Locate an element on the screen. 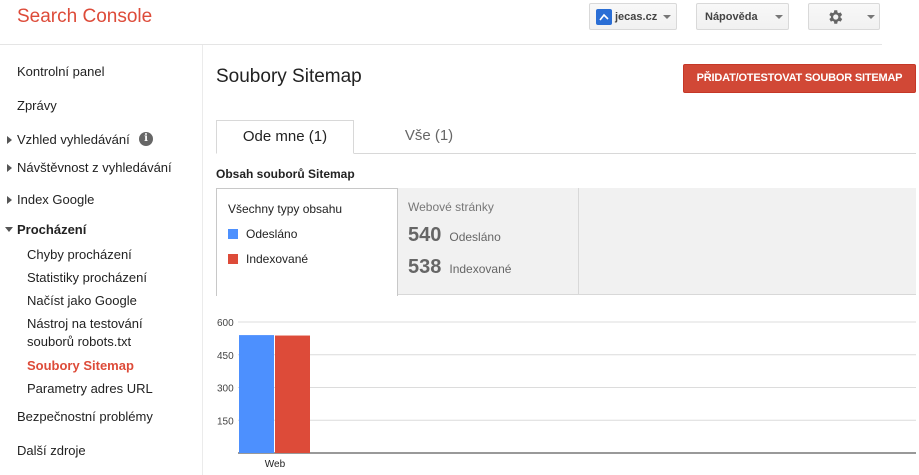 The height and width of the screenshot is (475, 919). settings-button is located at coordinates (844, 16).